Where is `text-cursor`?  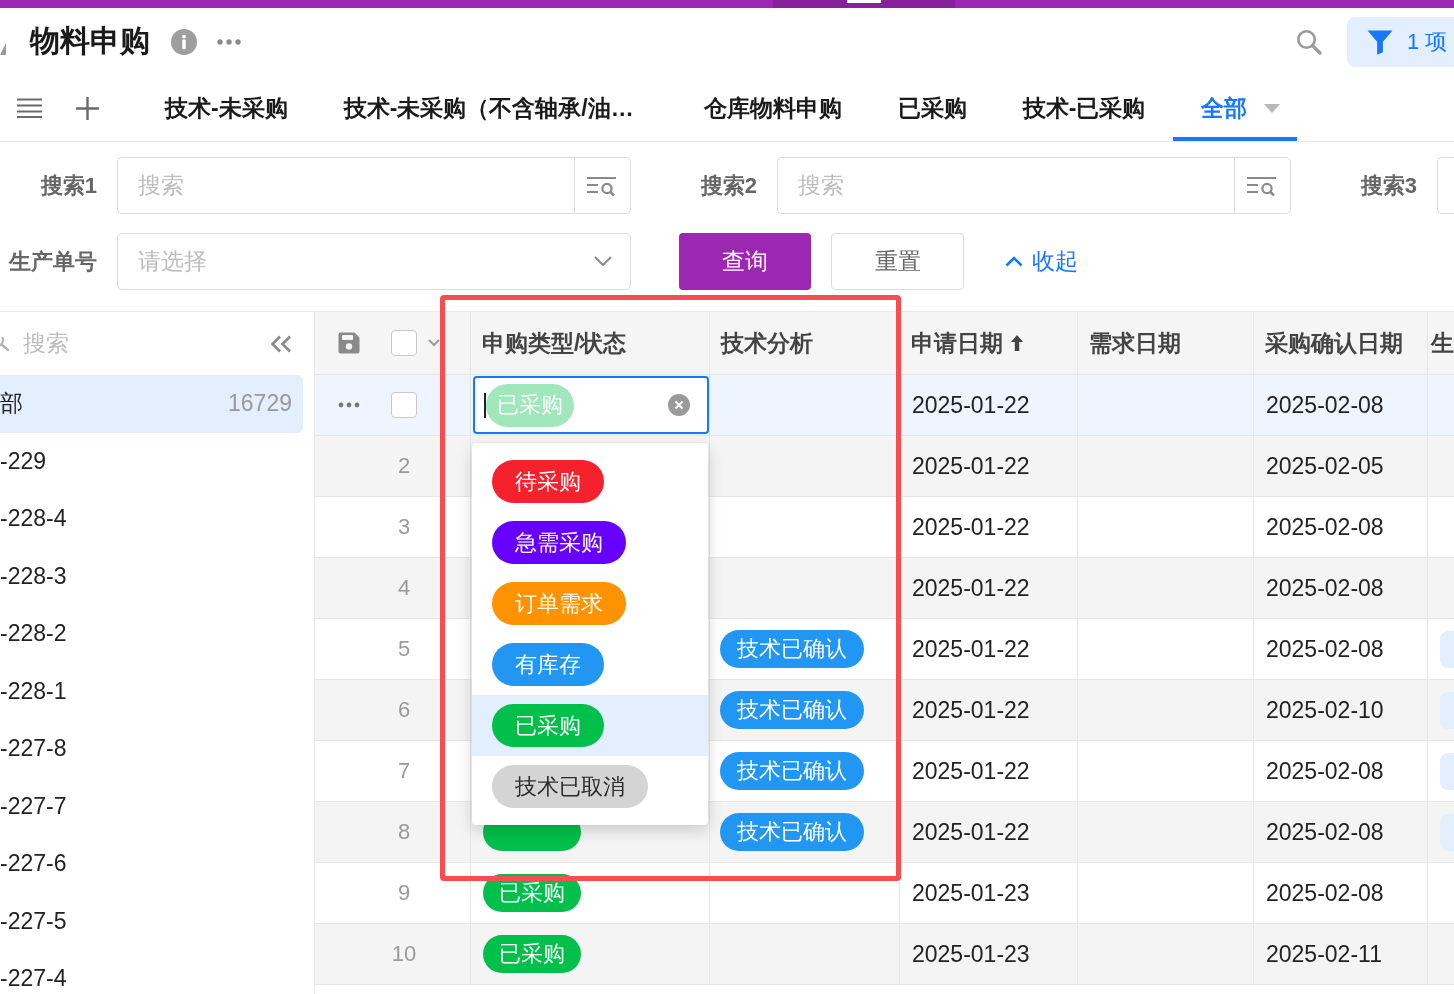
text-cursor is located at coordinates (485, 405).